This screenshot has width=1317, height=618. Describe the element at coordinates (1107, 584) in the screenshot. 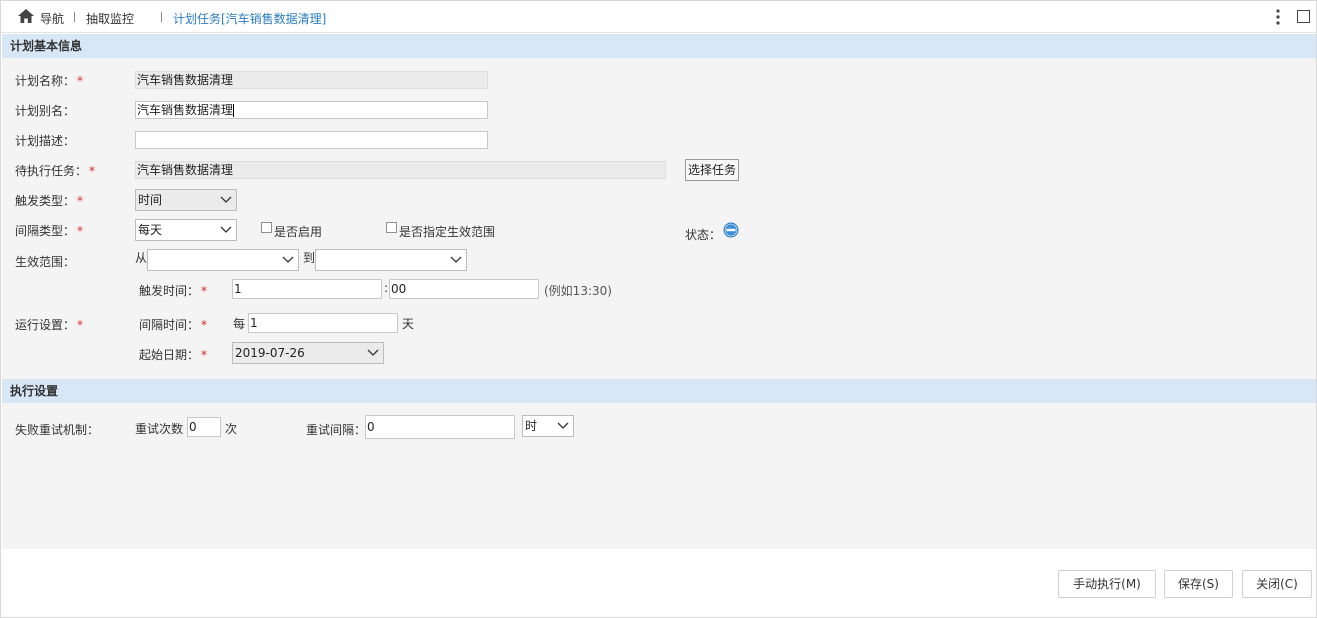

I see `manual-run-button: 手动执行(M)` at that location.